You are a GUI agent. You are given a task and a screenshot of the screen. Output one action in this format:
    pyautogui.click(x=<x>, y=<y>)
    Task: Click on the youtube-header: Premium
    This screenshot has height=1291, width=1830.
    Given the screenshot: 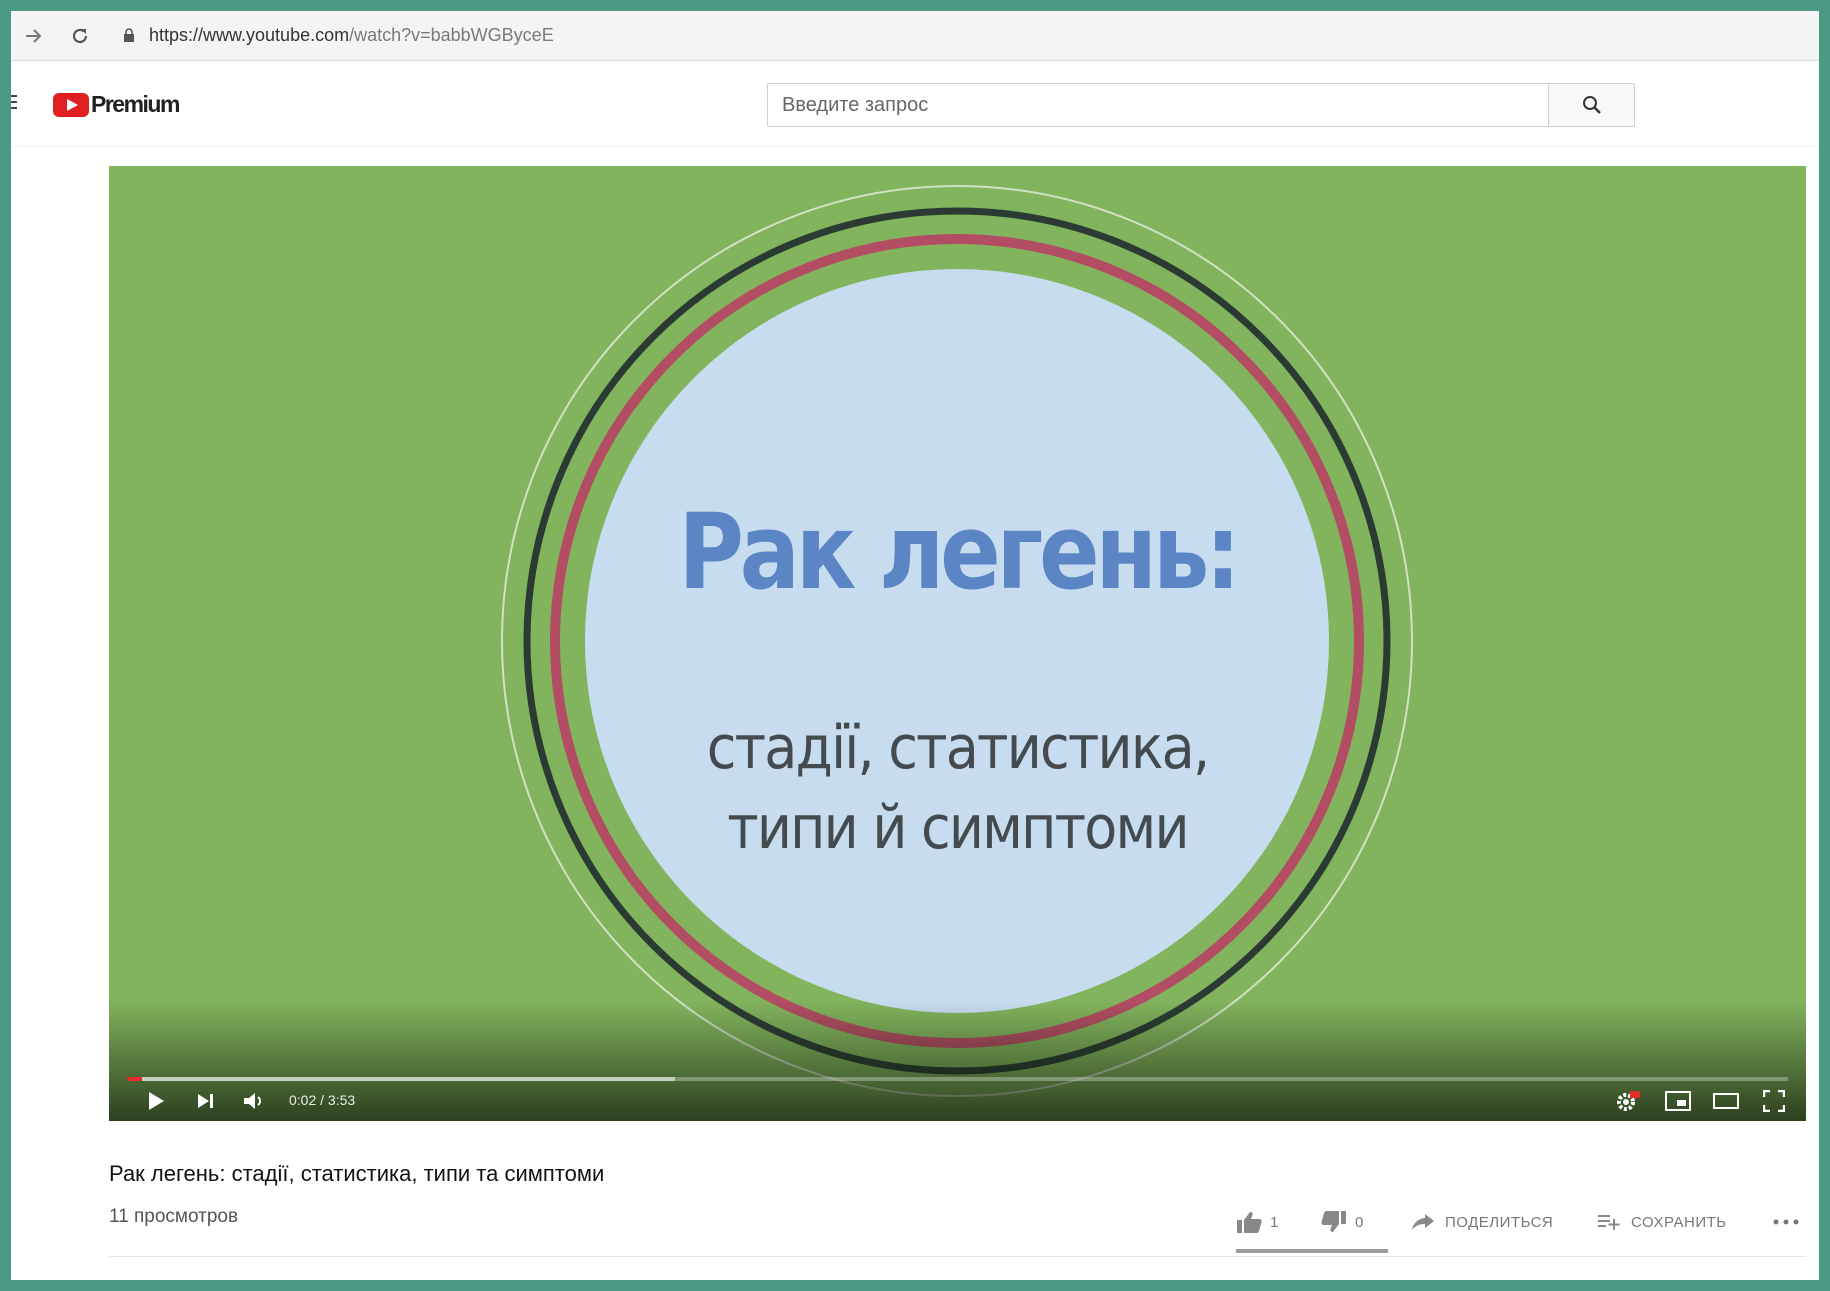 What is the action you would take?
    pyautogui.click(x=915, y=104)
    